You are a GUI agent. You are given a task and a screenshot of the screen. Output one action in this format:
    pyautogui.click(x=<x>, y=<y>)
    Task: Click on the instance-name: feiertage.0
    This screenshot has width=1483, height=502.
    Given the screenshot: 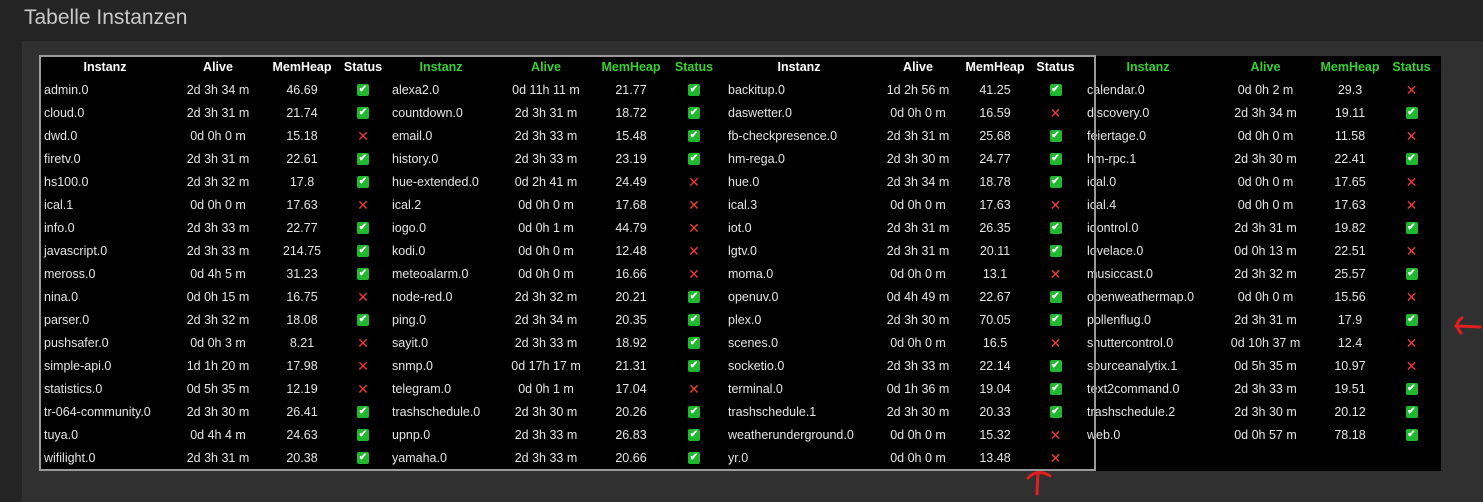 What is the action you would take?
    pyautogui.click(x=1117, y=135)
    